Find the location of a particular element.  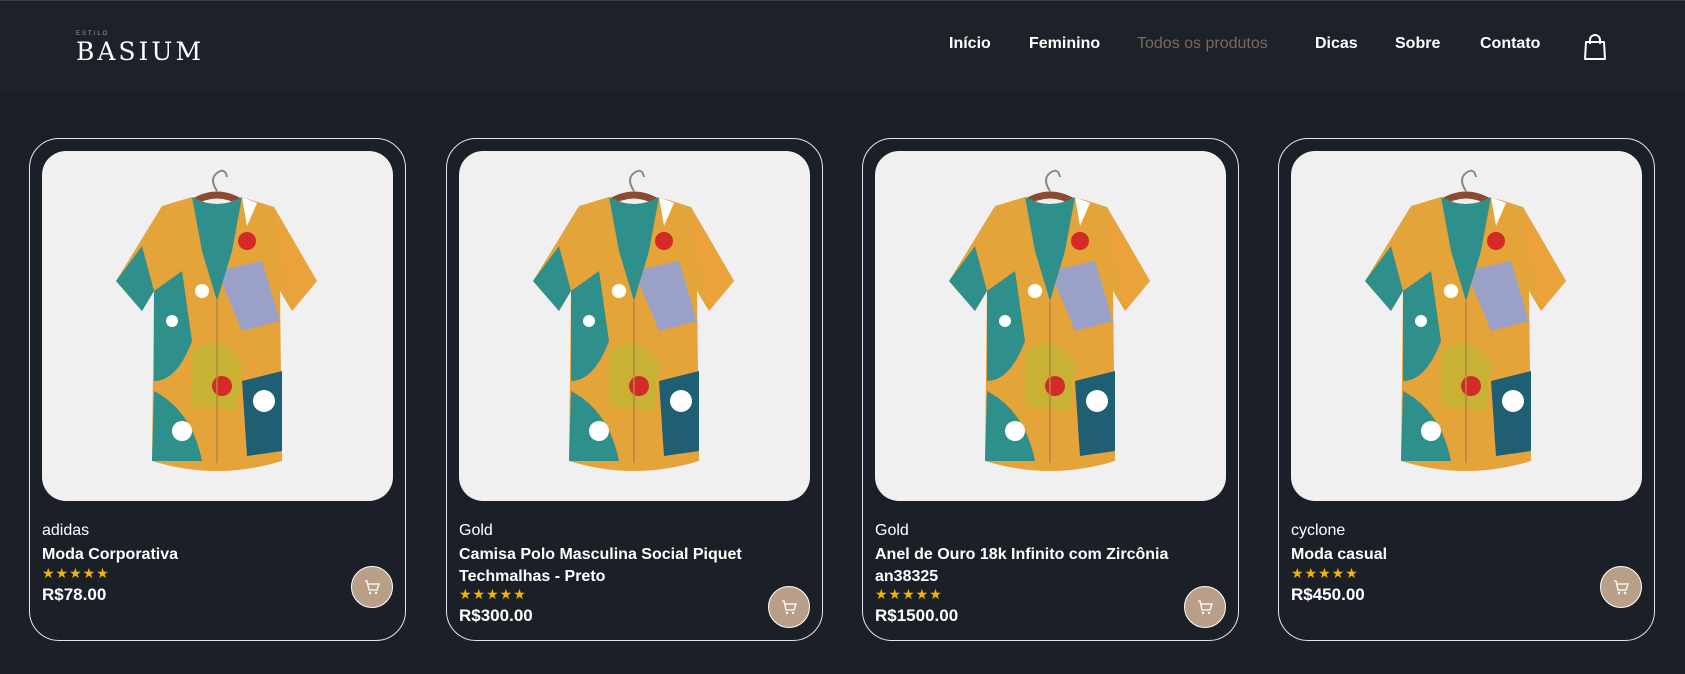

product-brand: adidas is located at coordinates (66, 530).